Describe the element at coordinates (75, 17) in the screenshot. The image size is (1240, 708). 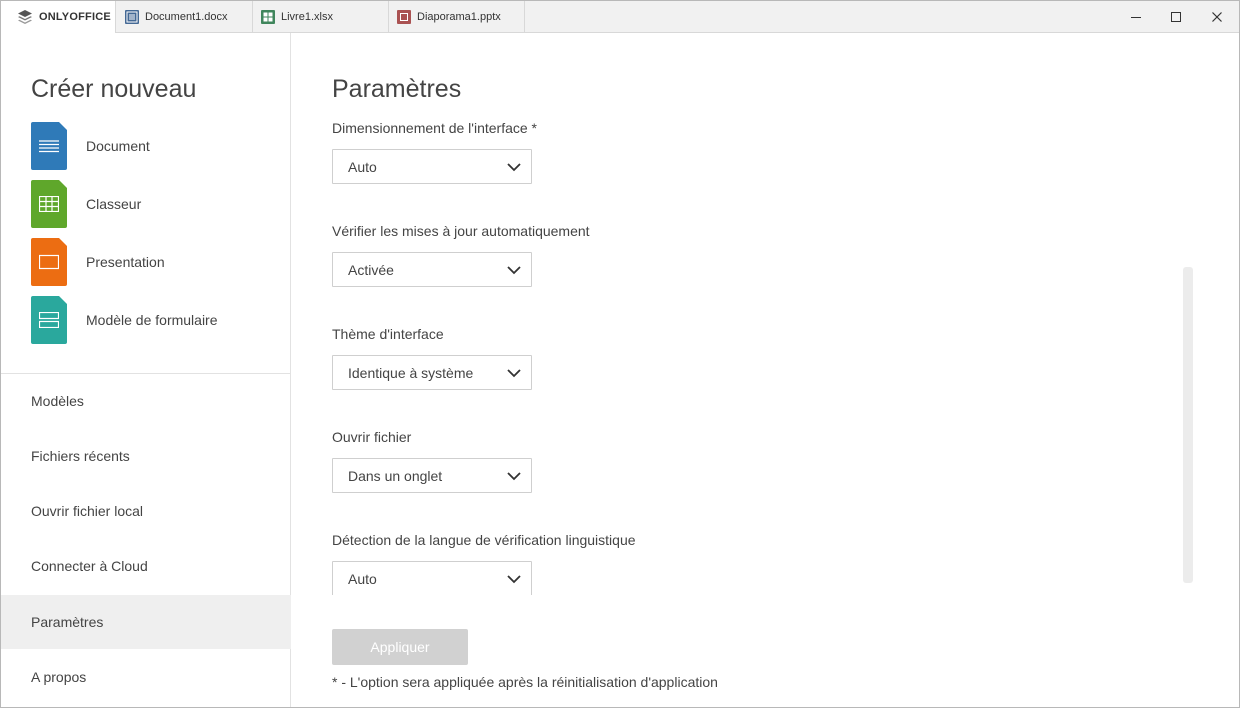
I see `app-name: ONLYOFFICE` at that location.